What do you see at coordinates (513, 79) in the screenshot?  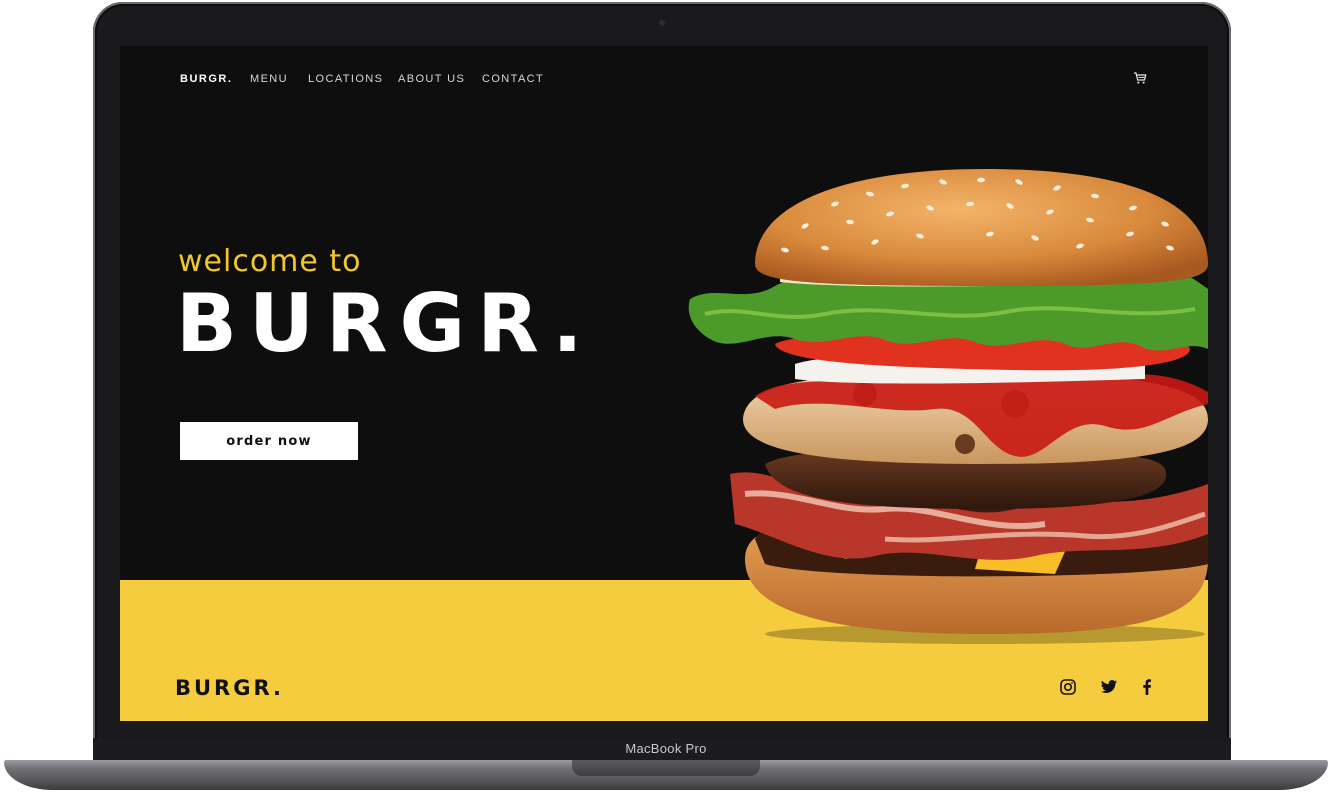 I see `nav-link-contact: CONTACT` at bounding box center [513, 79].